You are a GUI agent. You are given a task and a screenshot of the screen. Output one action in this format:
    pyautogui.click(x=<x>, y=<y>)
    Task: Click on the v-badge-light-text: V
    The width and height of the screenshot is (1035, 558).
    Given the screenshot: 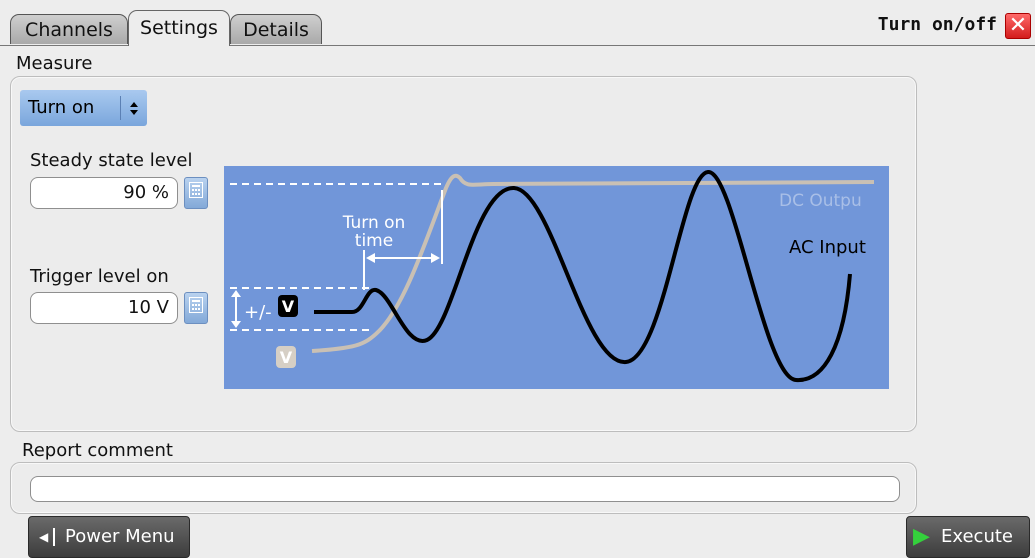 What is the action you would take?
    pyautogui.click(x=286, y=357)
    